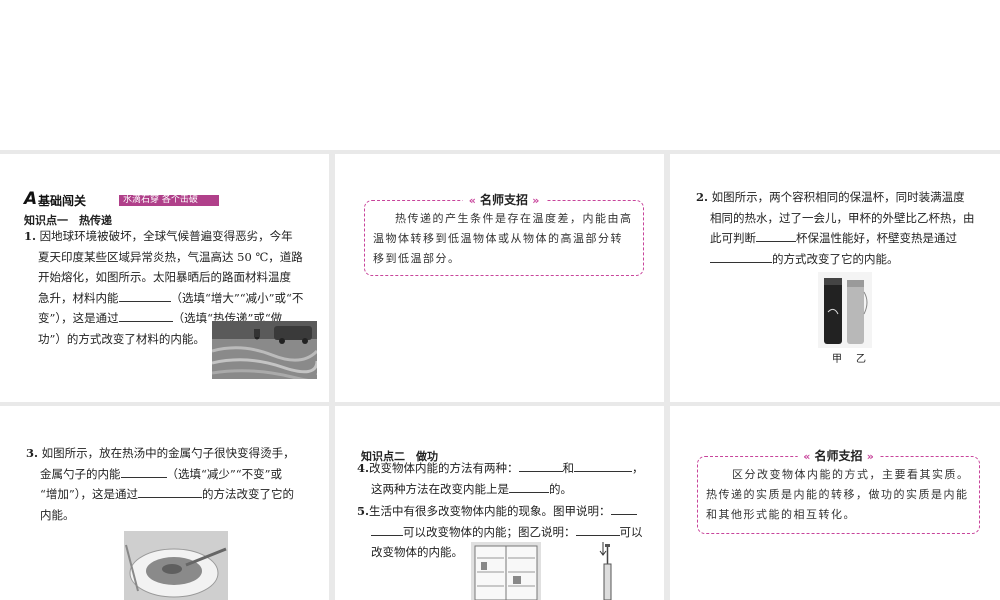  What do you see at coordinates (845, 310) in the screenshot?
I see `thermos-cups-photo` at bounding box center [845, 310].